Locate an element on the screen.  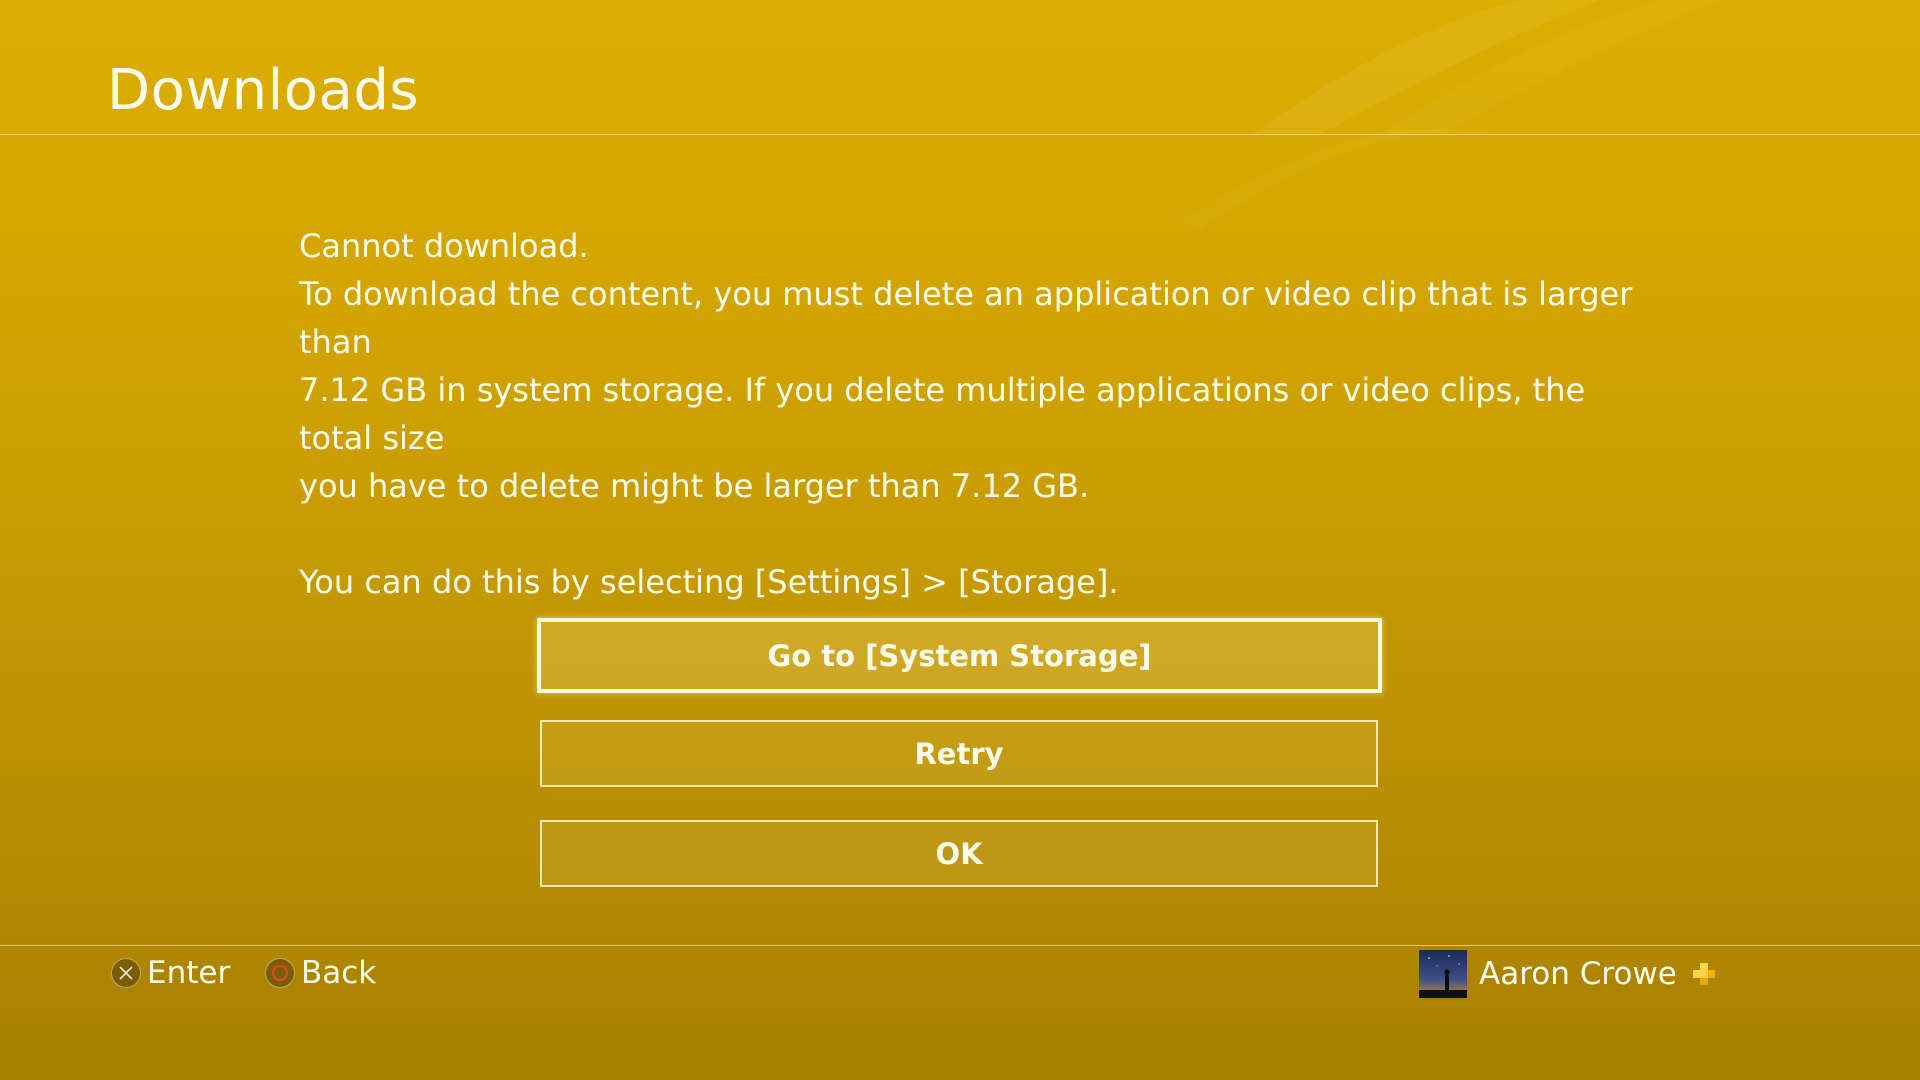
avatar is located at coordinates (1443, 974).